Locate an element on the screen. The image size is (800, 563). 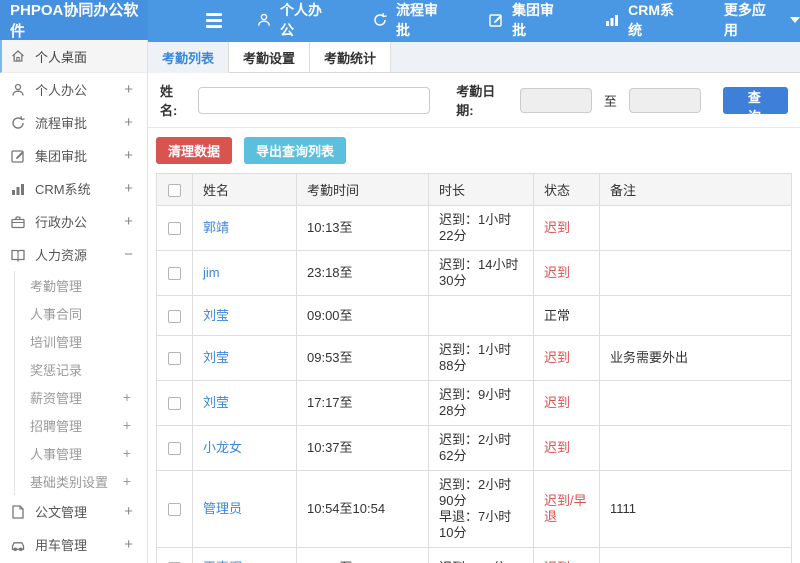
submenu-item-personnel-mgmt: 人事管理 + is located at coordinates (81, 453).